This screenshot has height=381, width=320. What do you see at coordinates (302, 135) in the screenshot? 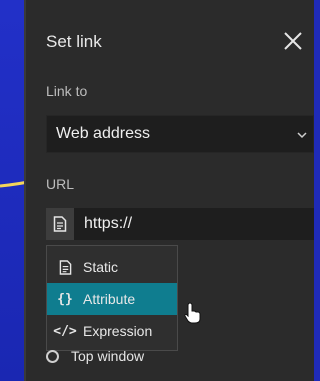
I see `chevron-down-icon` at bounding box center [302, 135].